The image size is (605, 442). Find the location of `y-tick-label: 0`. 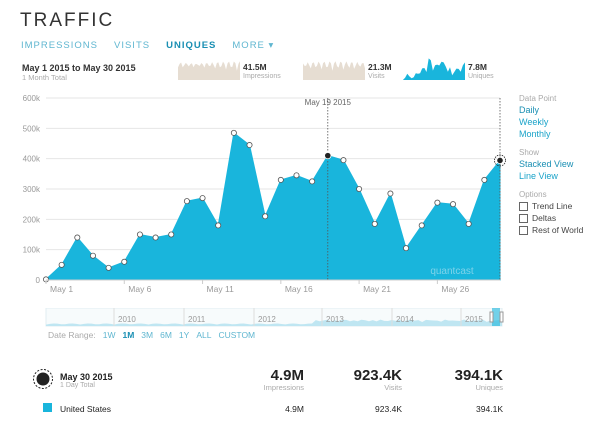

y-tick-label: 0 is located at coordinates (38, 280).